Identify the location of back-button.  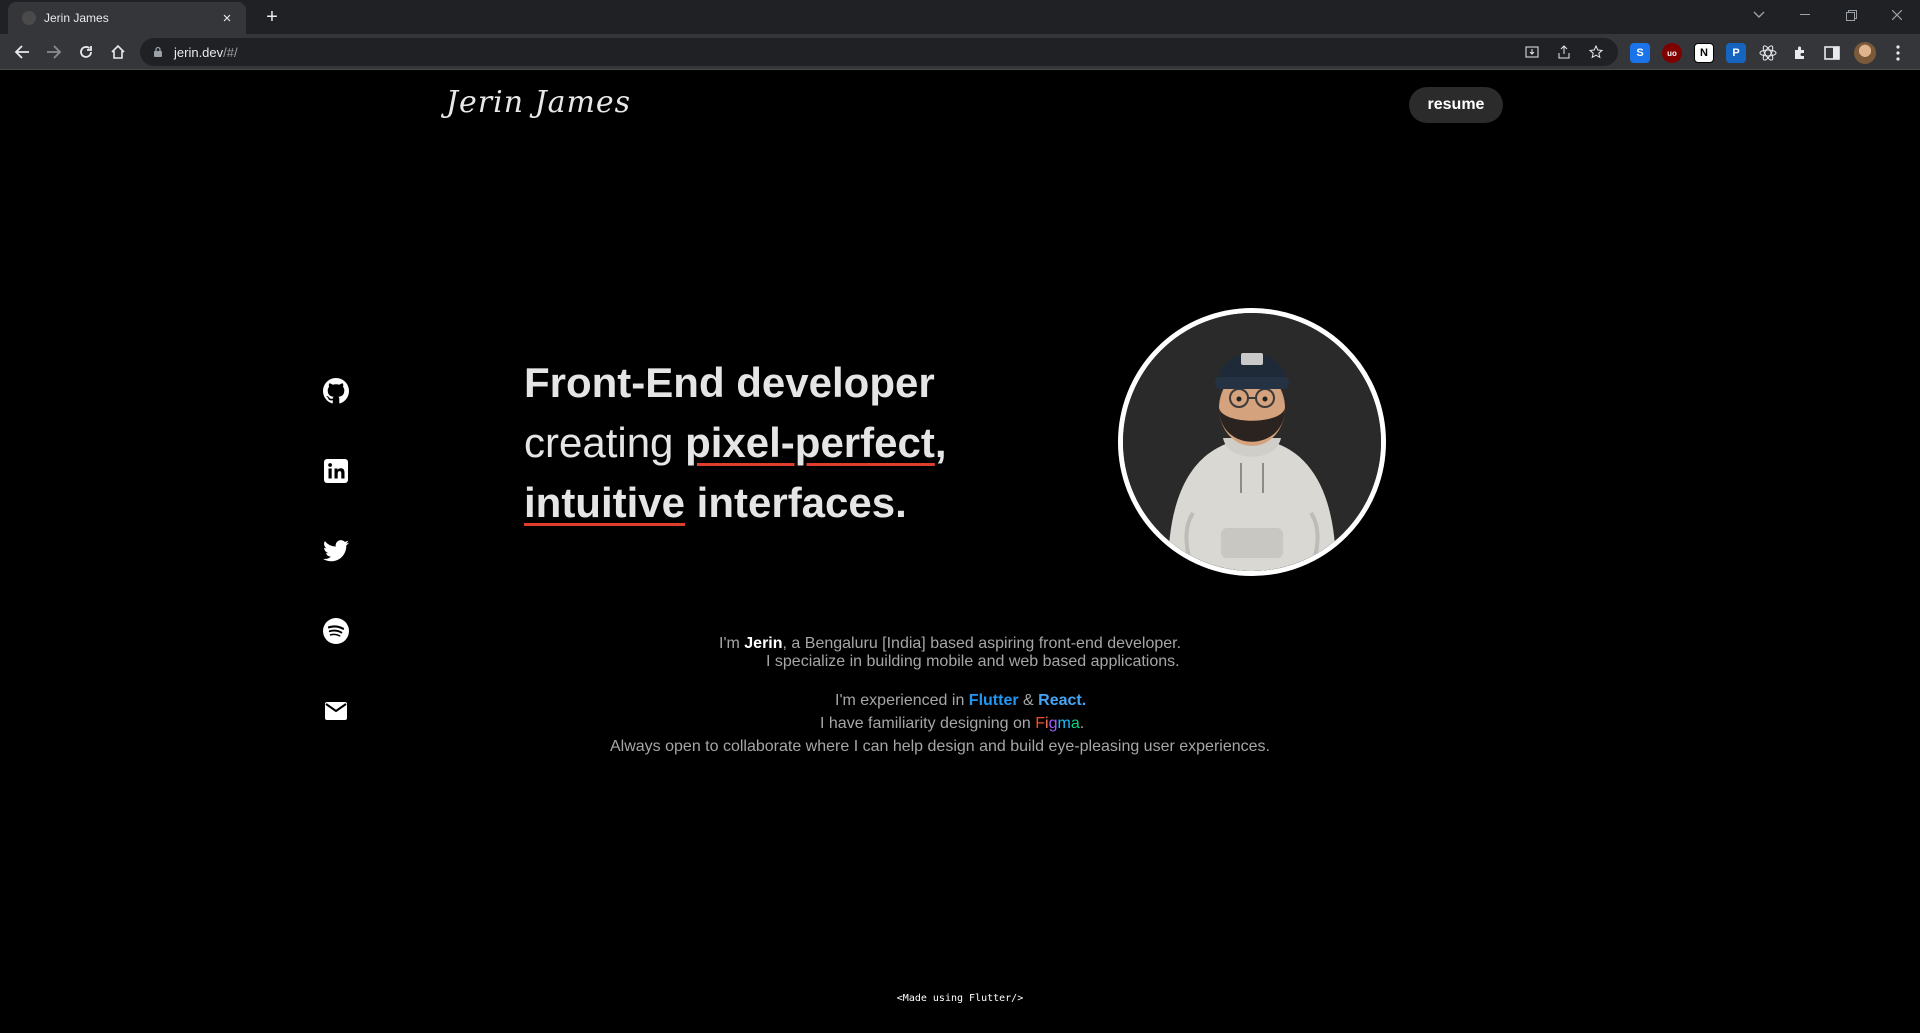
(22, 52).